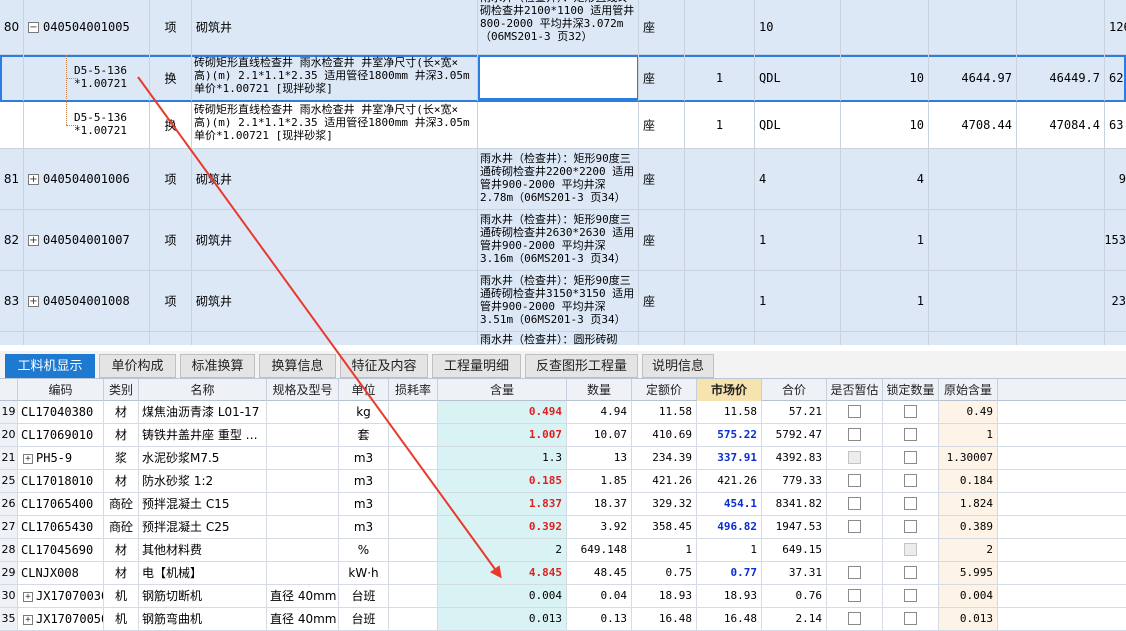 The height and width of the screenshot is (631, 1126). I want to click on resource-code-cell: CL17069010, so click(61, 435).